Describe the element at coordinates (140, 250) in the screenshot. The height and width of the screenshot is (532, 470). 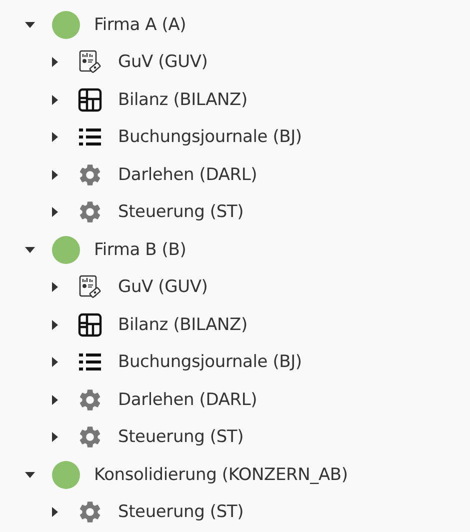
I see `tree-node-label: Firma B (B)` at that location.